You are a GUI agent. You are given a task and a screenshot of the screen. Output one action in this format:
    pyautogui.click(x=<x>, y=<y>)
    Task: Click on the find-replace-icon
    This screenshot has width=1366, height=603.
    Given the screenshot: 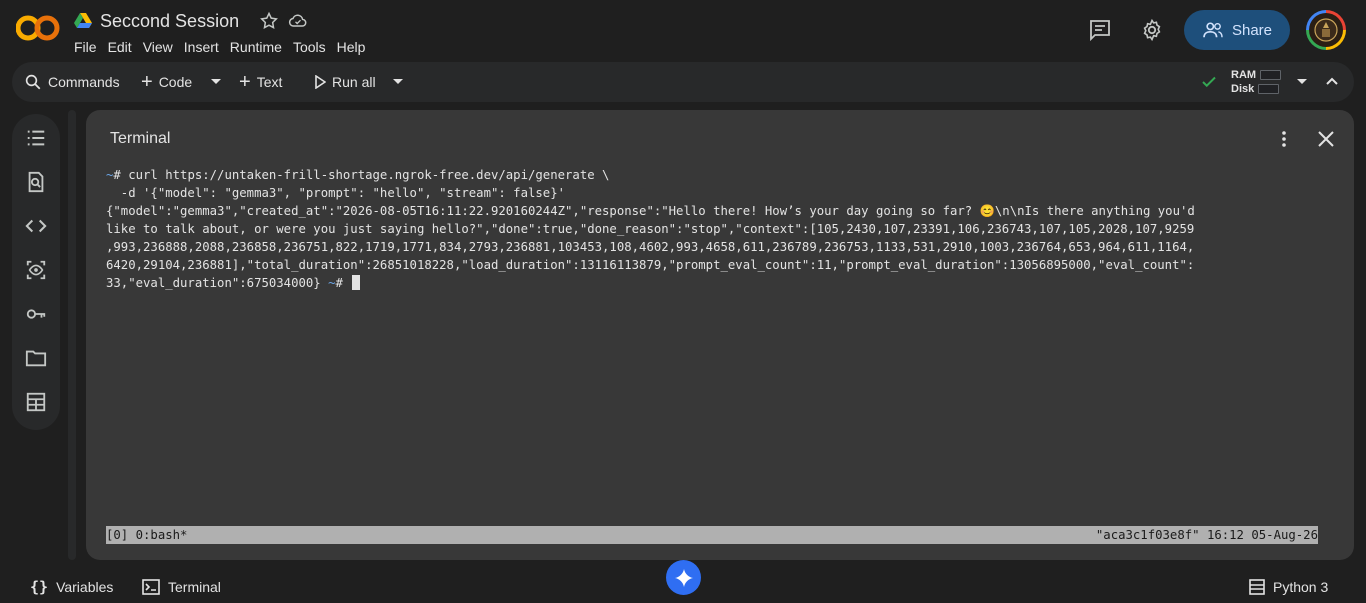 What is the action you would take?
    pyautogui.click(x=36, y=182)
    